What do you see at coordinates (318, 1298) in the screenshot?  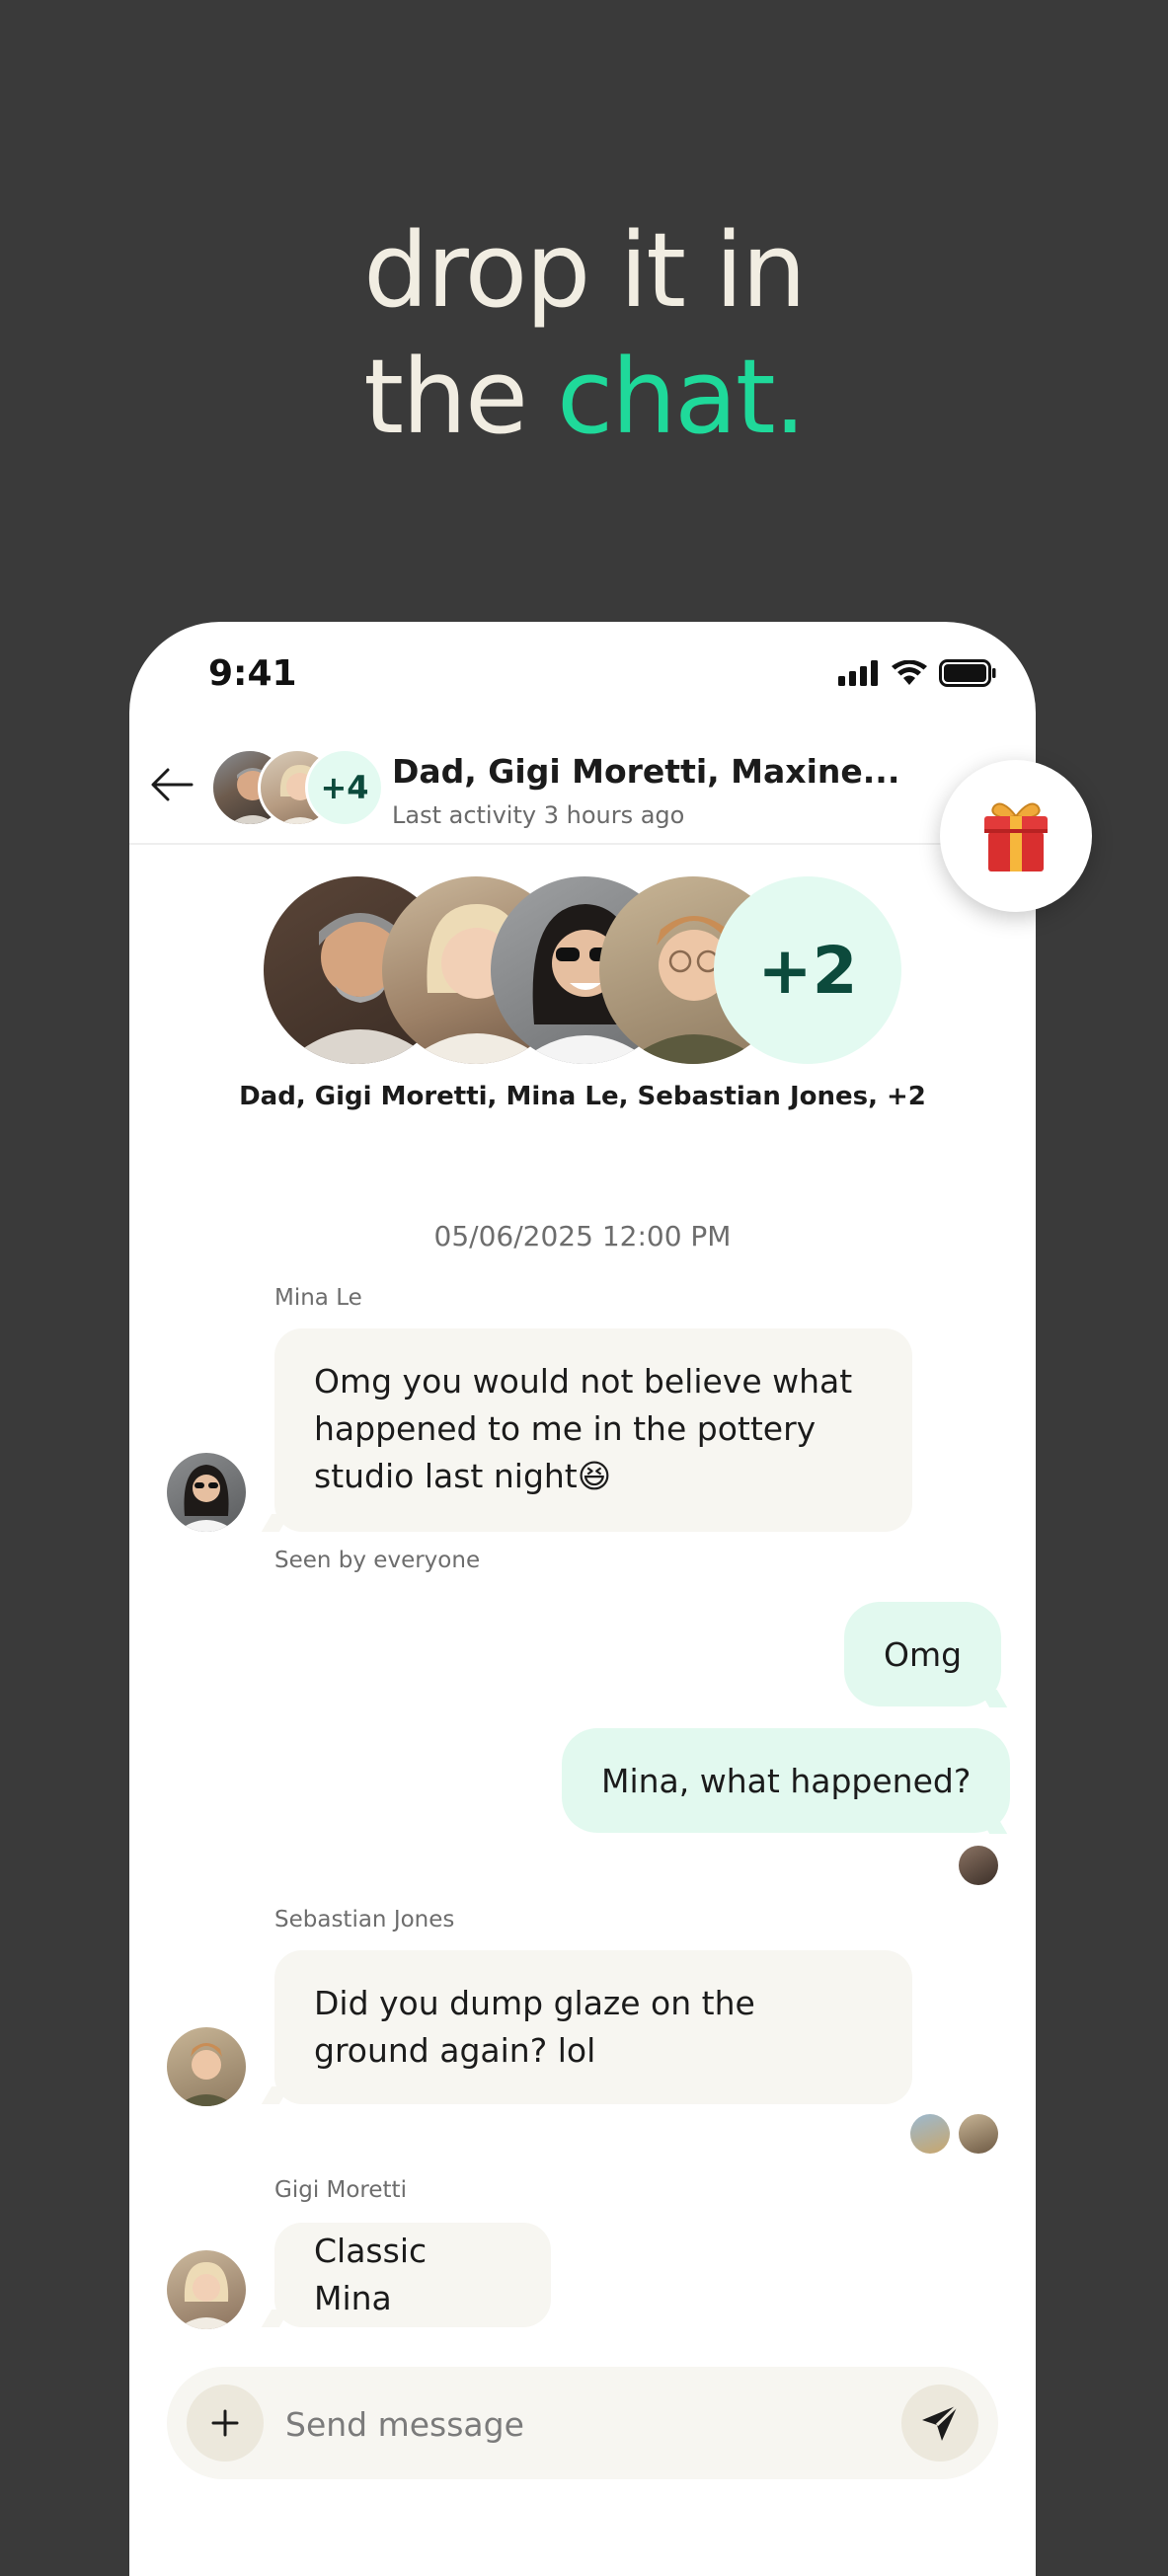 I see `message-sender: Mina Le` at bounding box center [318, 1298].